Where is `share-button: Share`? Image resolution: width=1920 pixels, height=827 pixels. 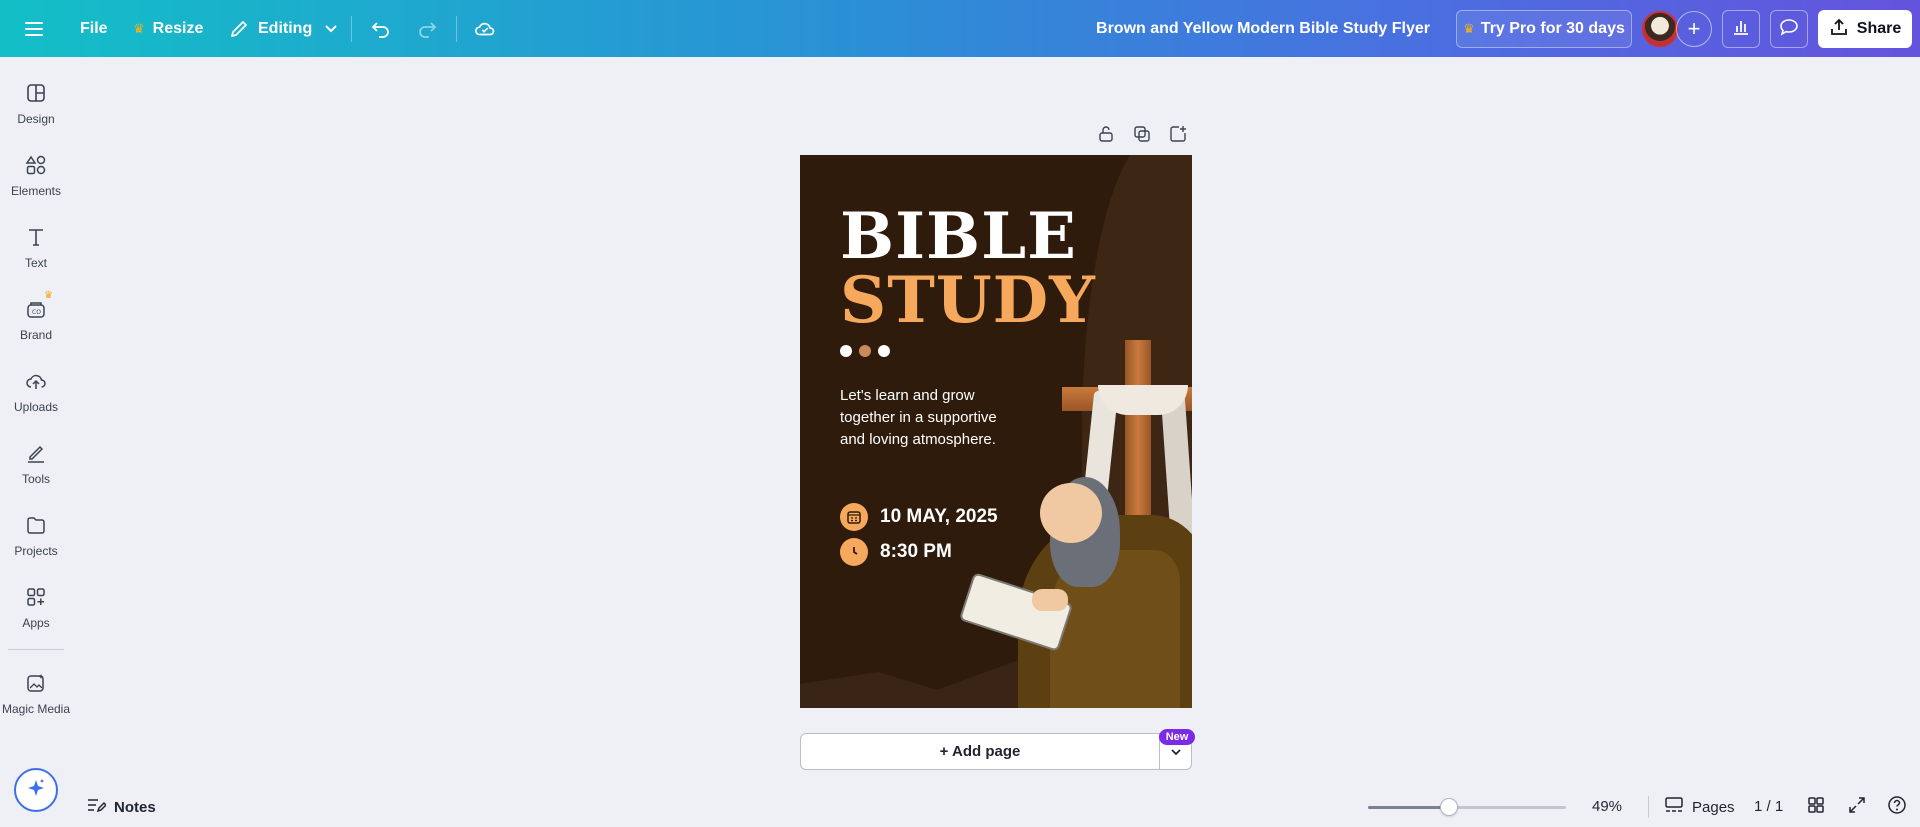
share-button: Share is located at coordinates (1865, 29).